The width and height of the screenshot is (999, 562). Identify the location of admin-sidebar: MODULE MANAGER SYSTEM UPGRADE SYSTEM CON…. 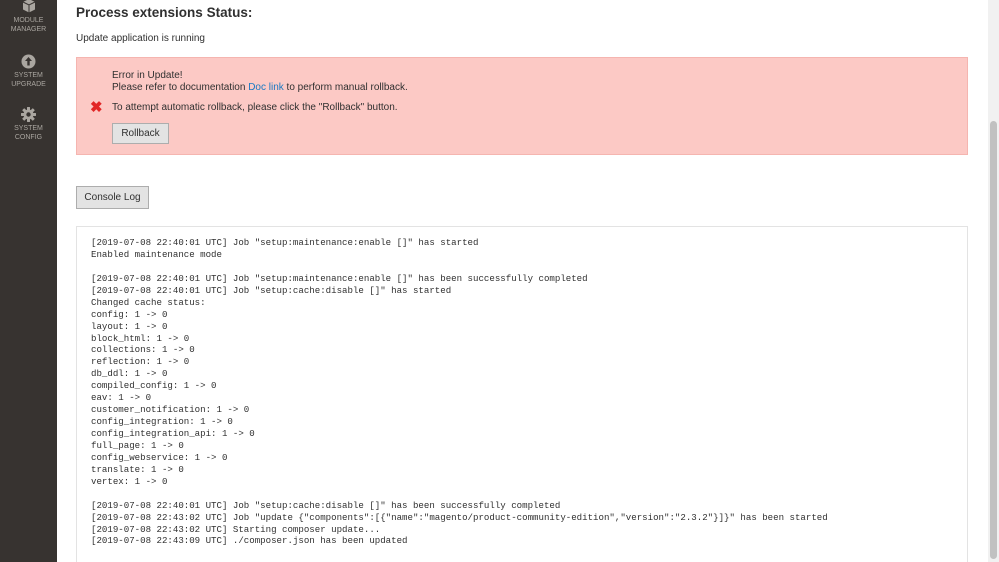
(28, 281).